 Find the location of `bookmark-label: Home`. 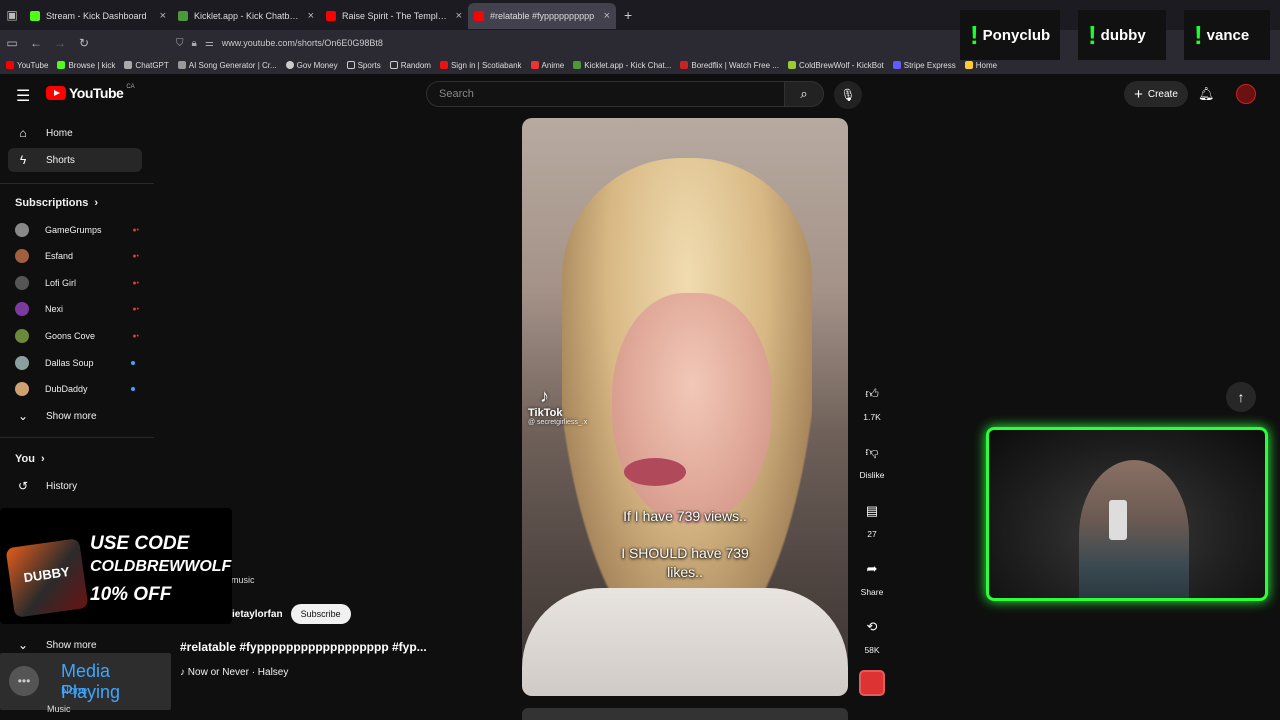

bookmark-label: Home is located at coordinates (986, 65).